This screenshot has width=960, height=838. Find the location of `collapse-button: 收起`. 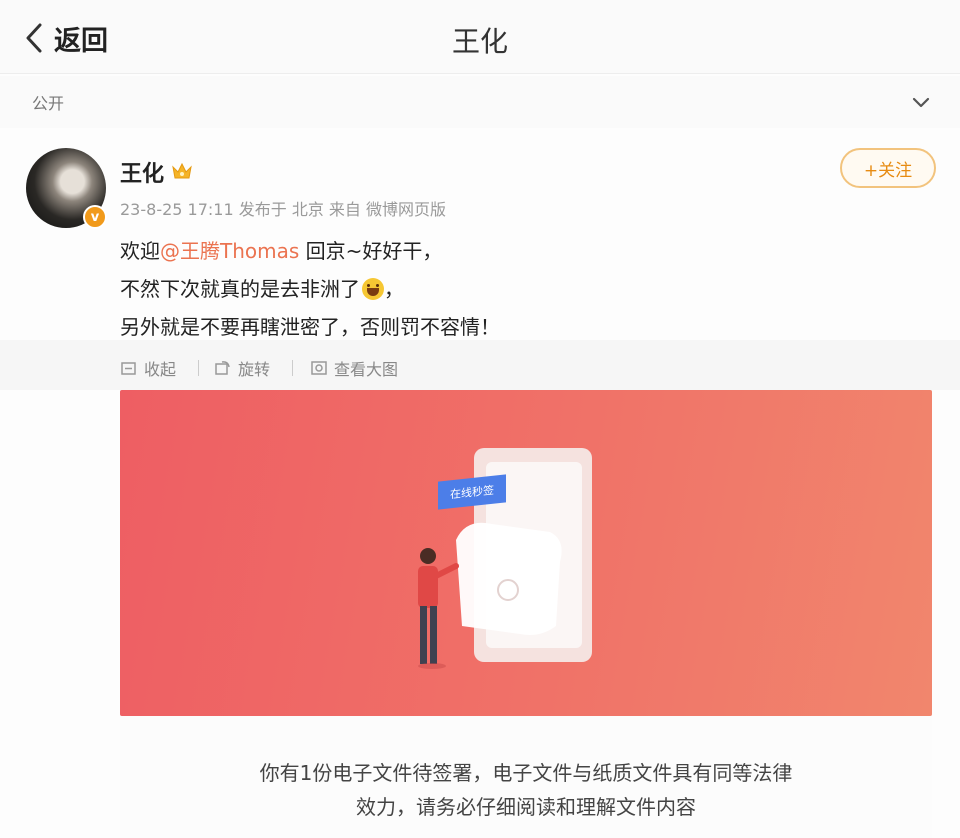

collapse-button: 收起 is located at coordinates (148, 368).